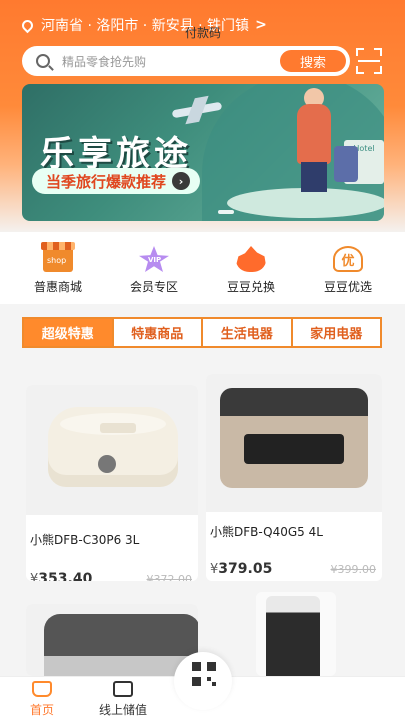 This screenshot has width=405, height=720. I want to click on category-vip: VIP 会员专区, so click(154, 270).